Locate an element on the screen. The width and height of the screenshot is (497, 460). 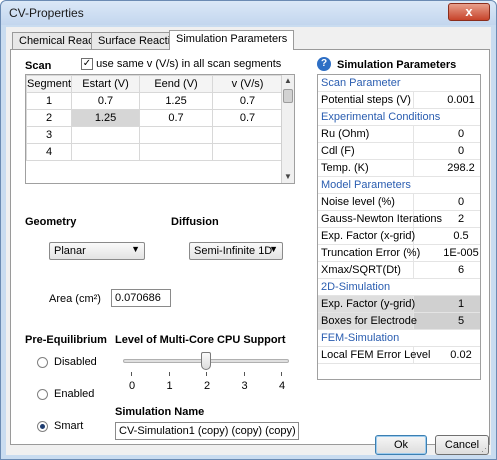
property-row: Ru (Ohm) 0 is located at coordinates (399, 134).